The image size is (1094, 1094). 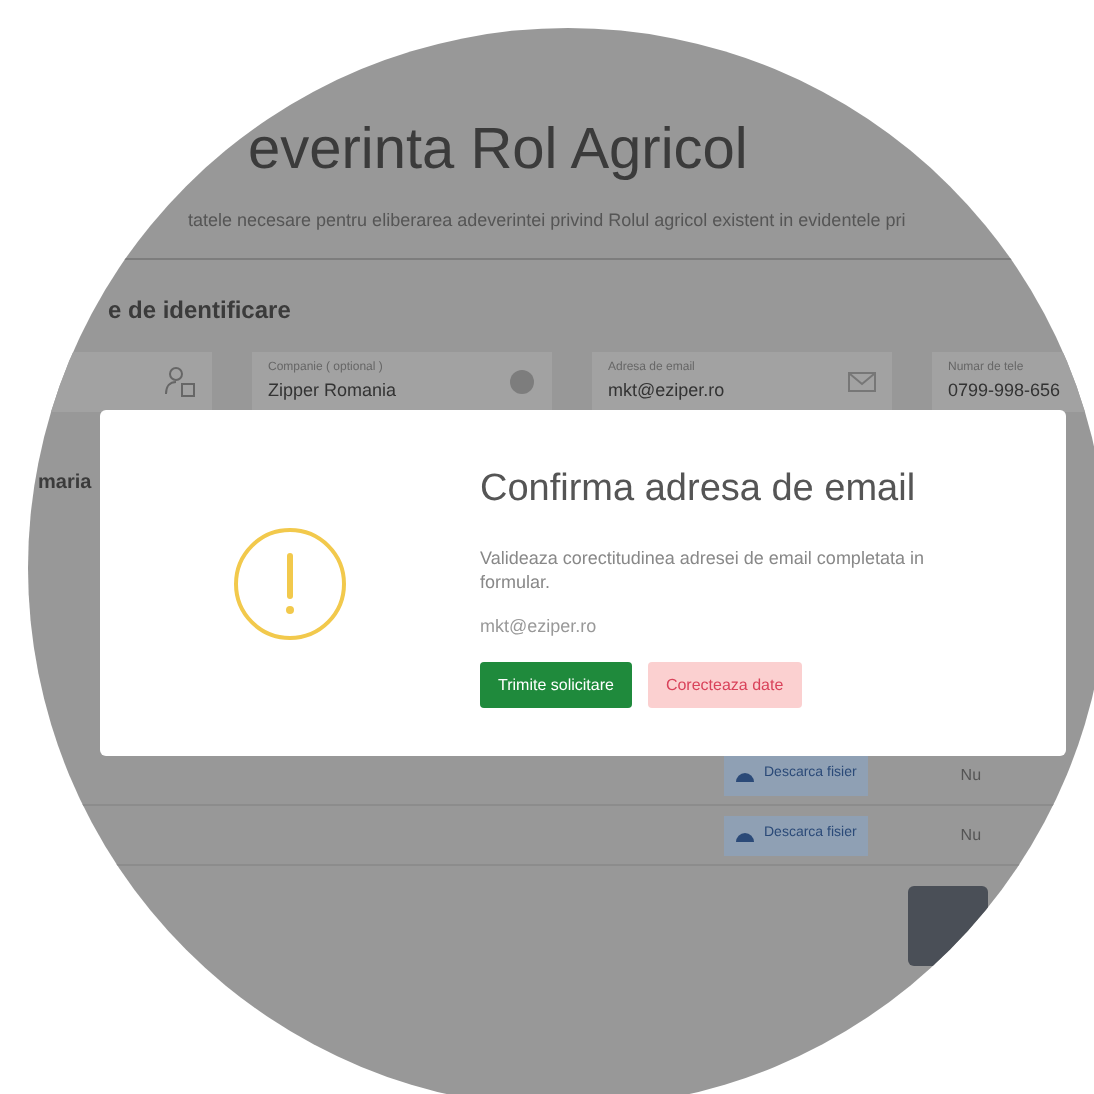 What do you see at coordinates (703, 569) in the screenshot?
I see `modal-message: Valideaza corectitudinea adresei de email completata in formular.` at bounding box center [703, 569].